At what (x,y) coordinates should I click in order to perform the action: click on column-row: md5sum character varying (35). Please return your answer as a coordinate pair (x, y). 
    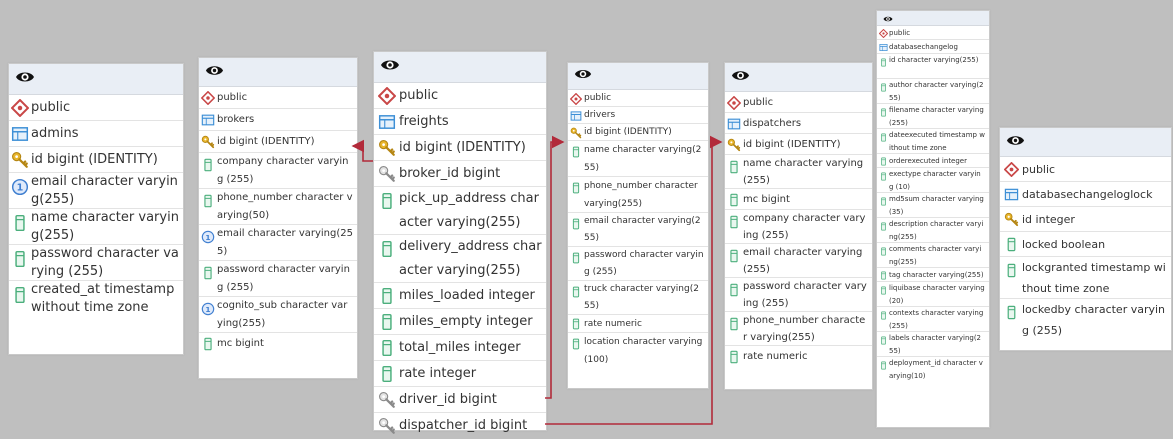
    Looking at the image, I should click on (933, 205).